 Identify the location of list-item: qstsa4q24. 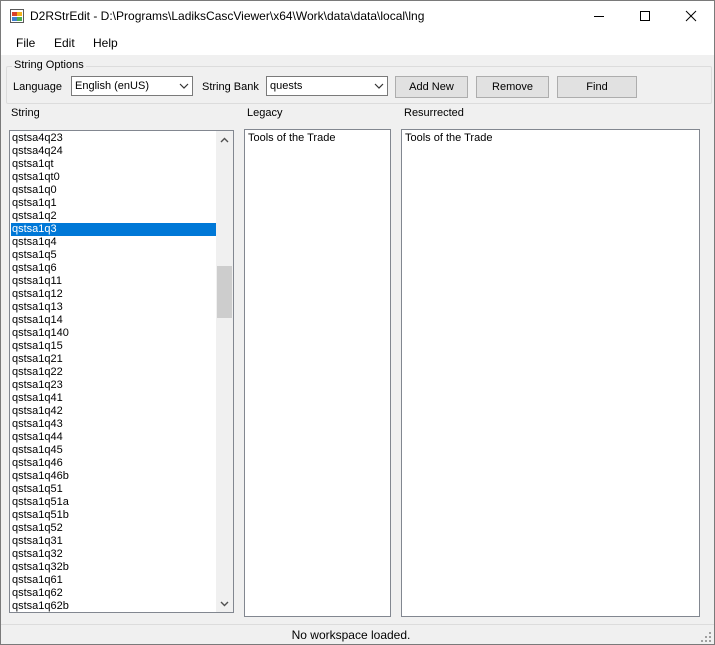
(114, 151).